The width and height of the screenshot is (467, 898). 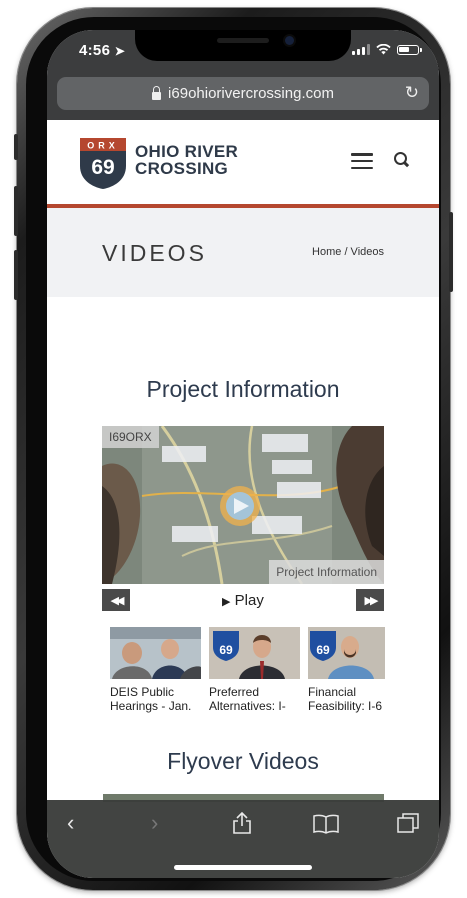 What do you see at coordinates (409, 49) in the screenshot?
I see `battery-icon` at bounding box center [409, 49].